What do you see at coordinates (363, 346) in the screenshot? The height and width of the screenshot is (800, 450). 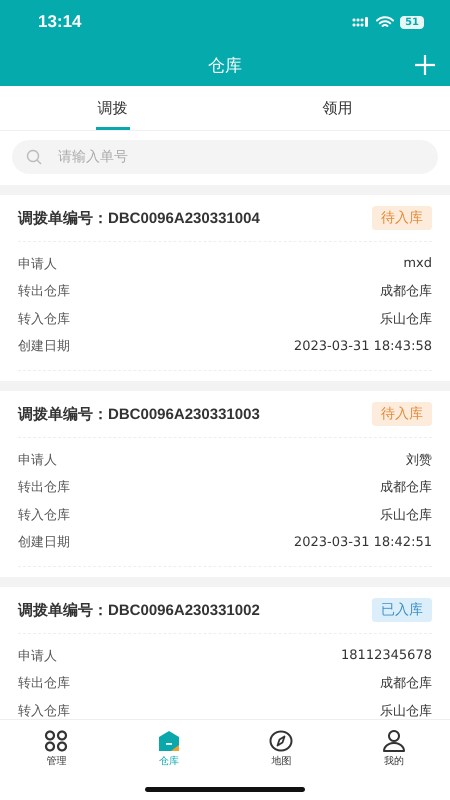 I see `field-value: 2023-03-31 18:43:58` at bounding box center [363, 346].